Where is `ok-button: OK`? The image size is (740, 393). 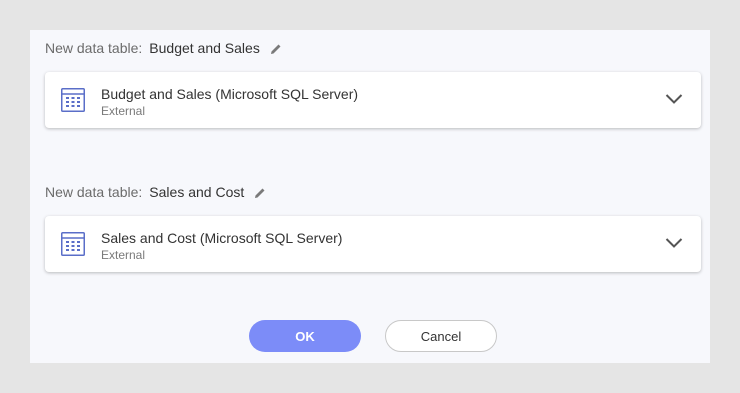 ok-button: OK is located at coordinates (305, 336).